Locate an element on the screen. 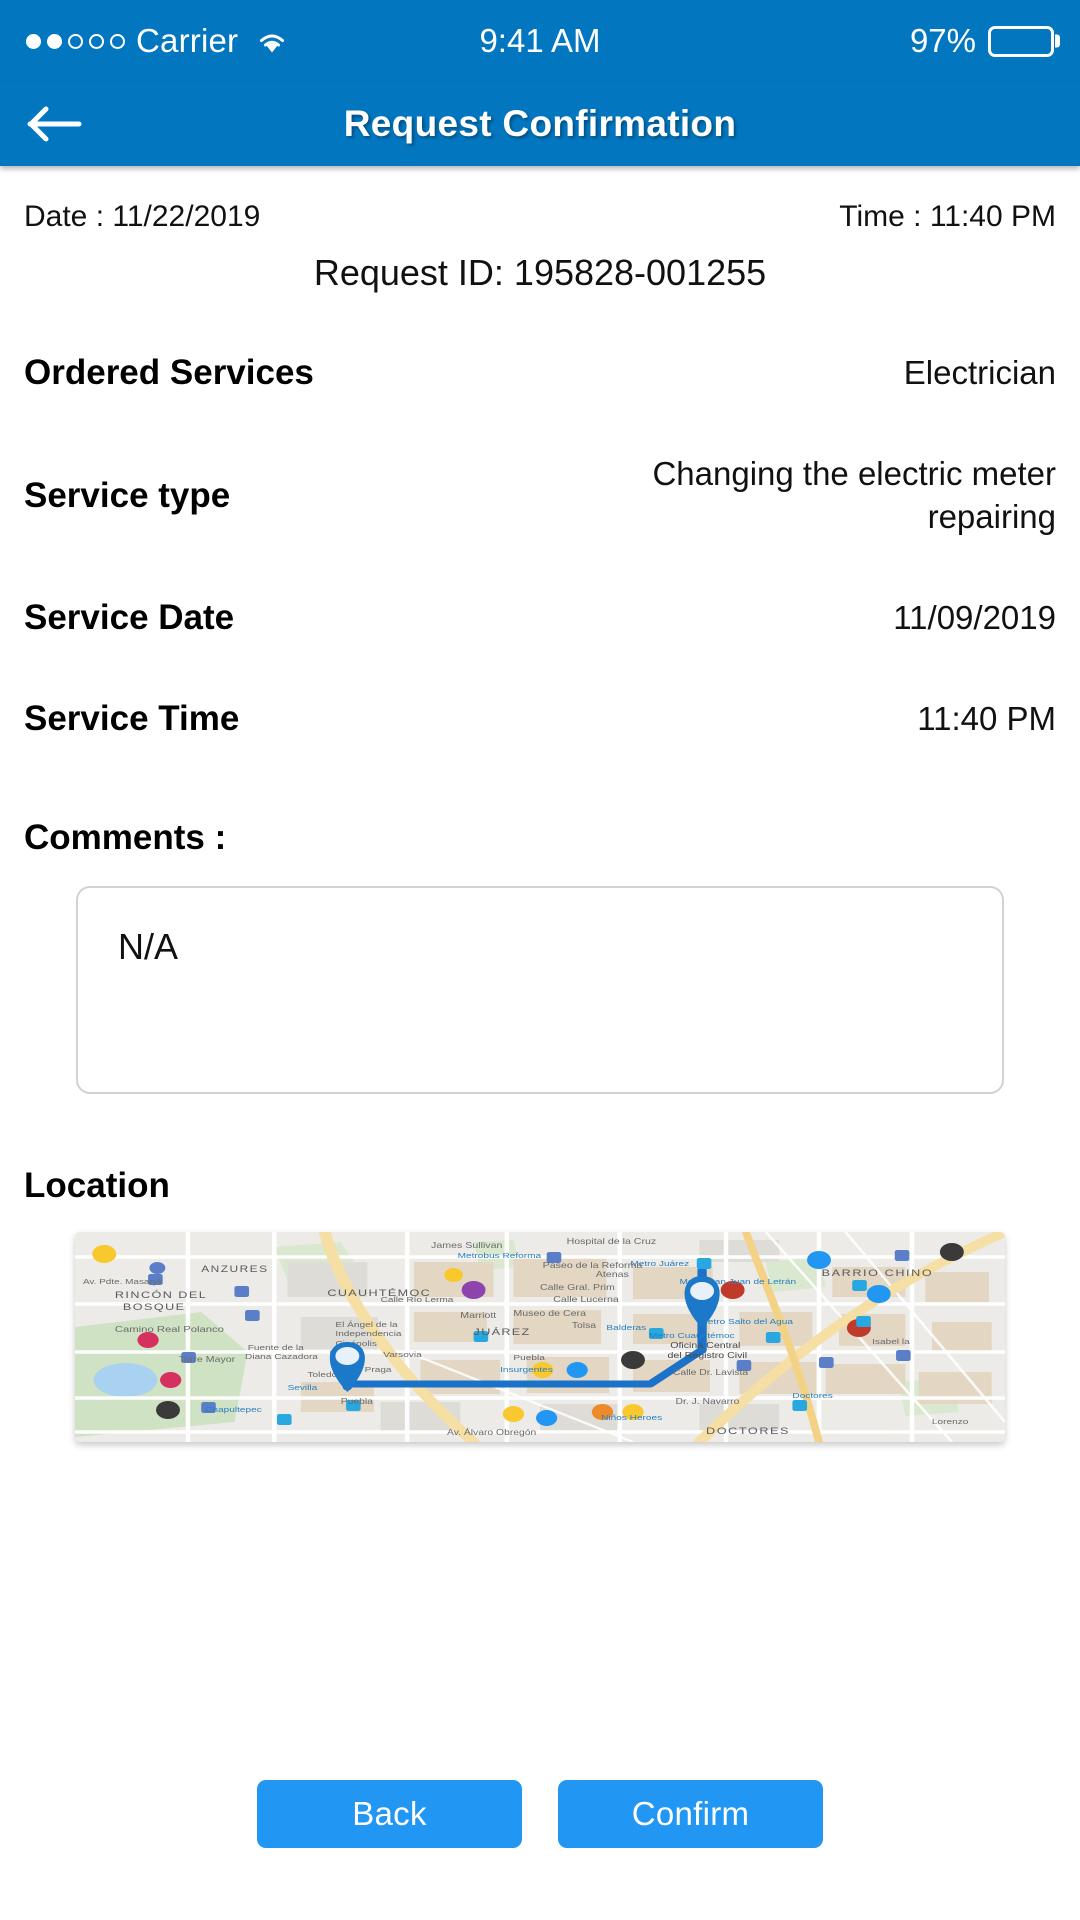  status-bar-left: Carrier is located at coordinates (157, 41).